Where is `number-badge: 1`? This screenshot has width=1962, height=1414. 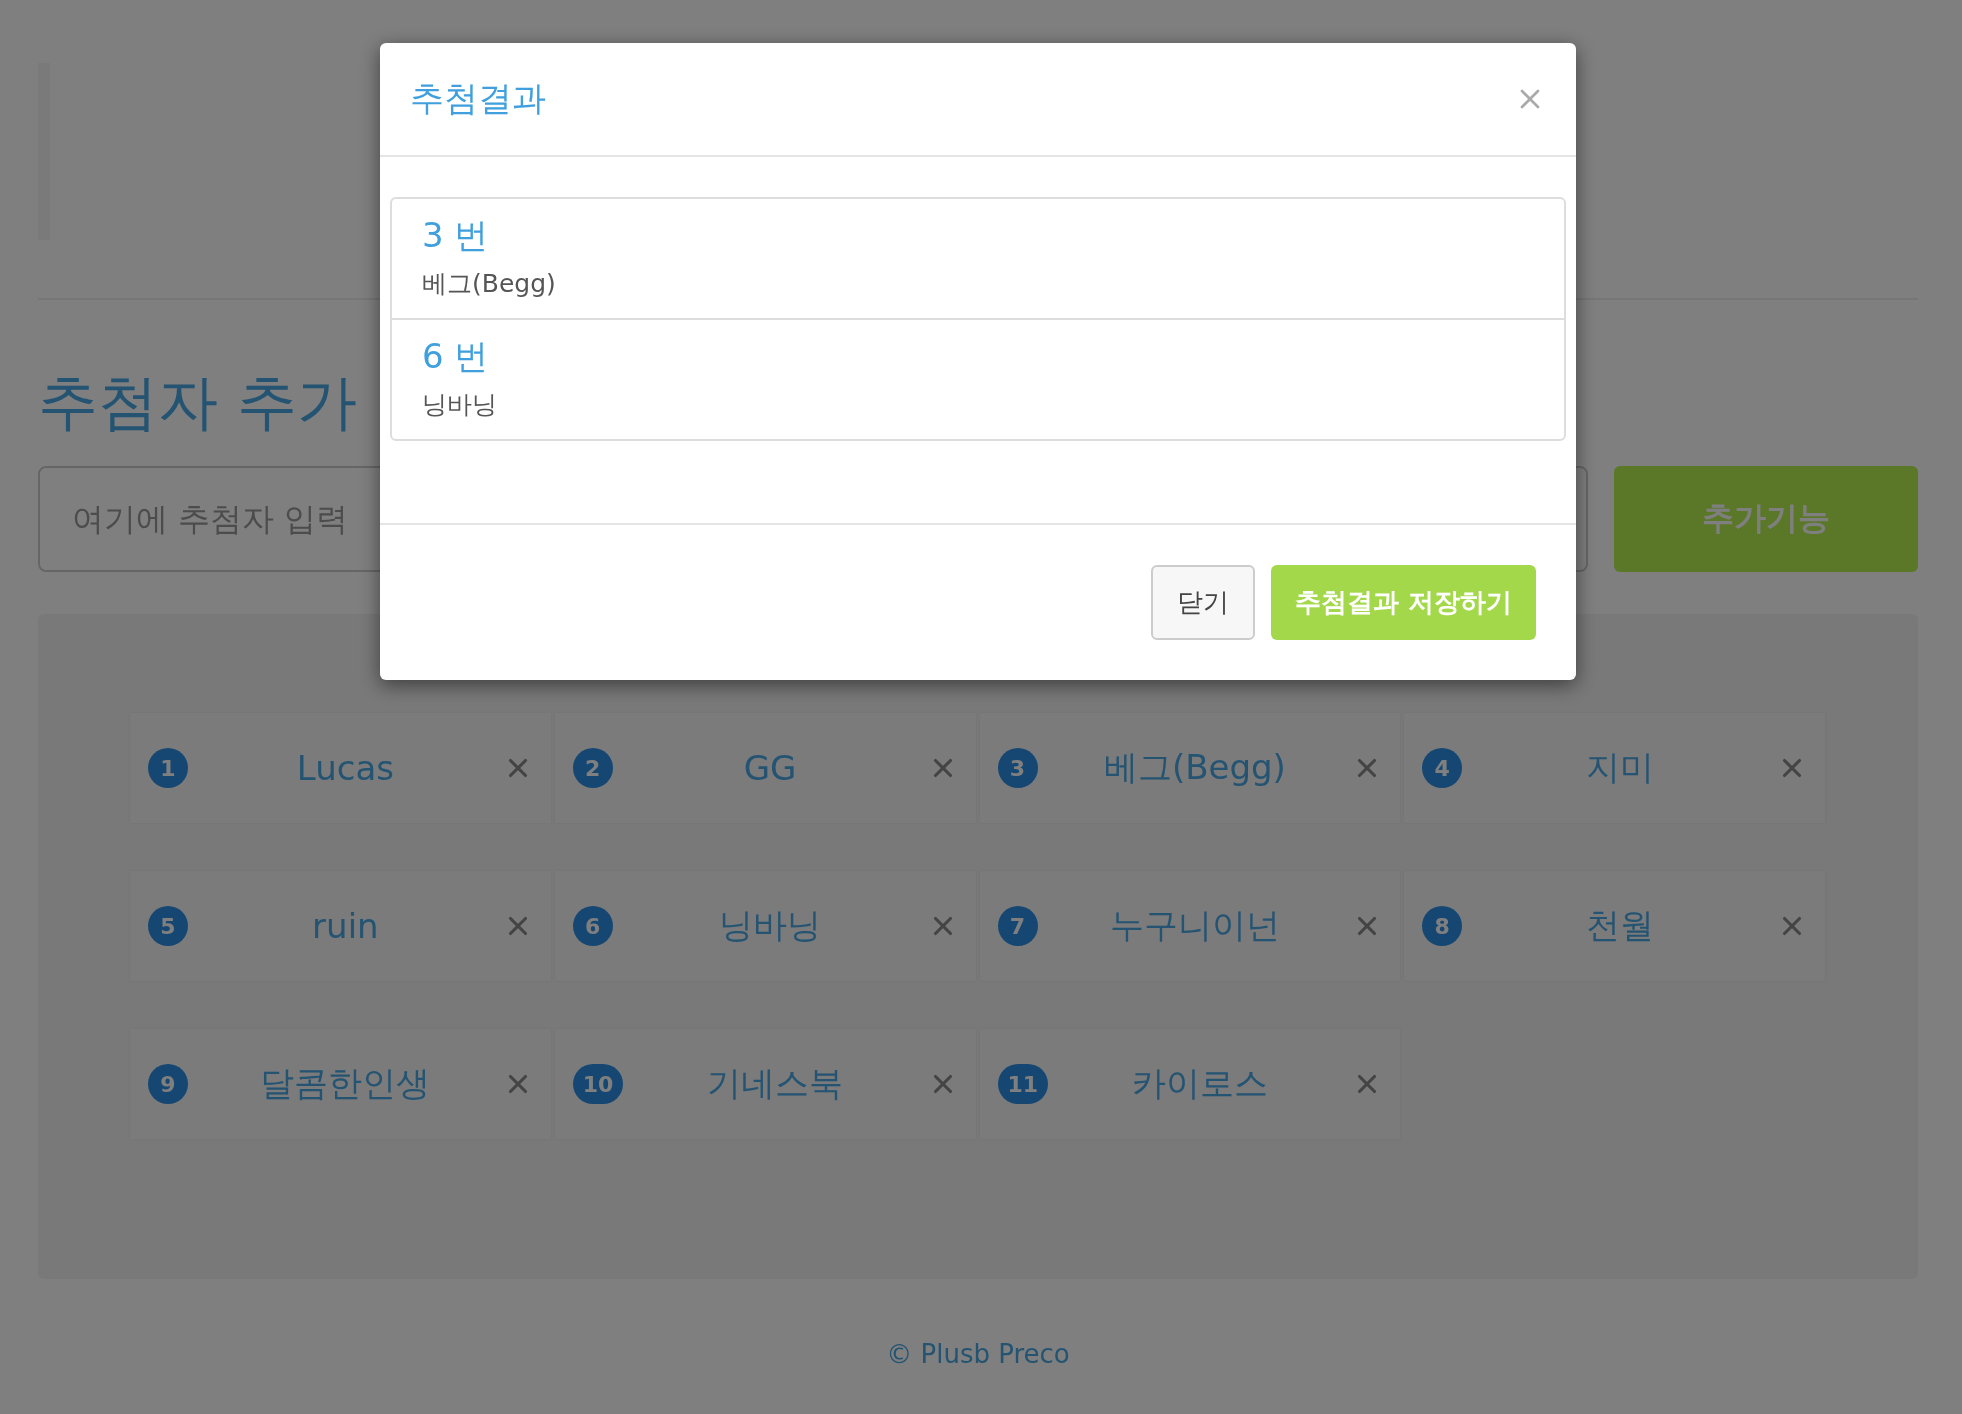 number-badge: 1 is located at coordinates (168, 768).